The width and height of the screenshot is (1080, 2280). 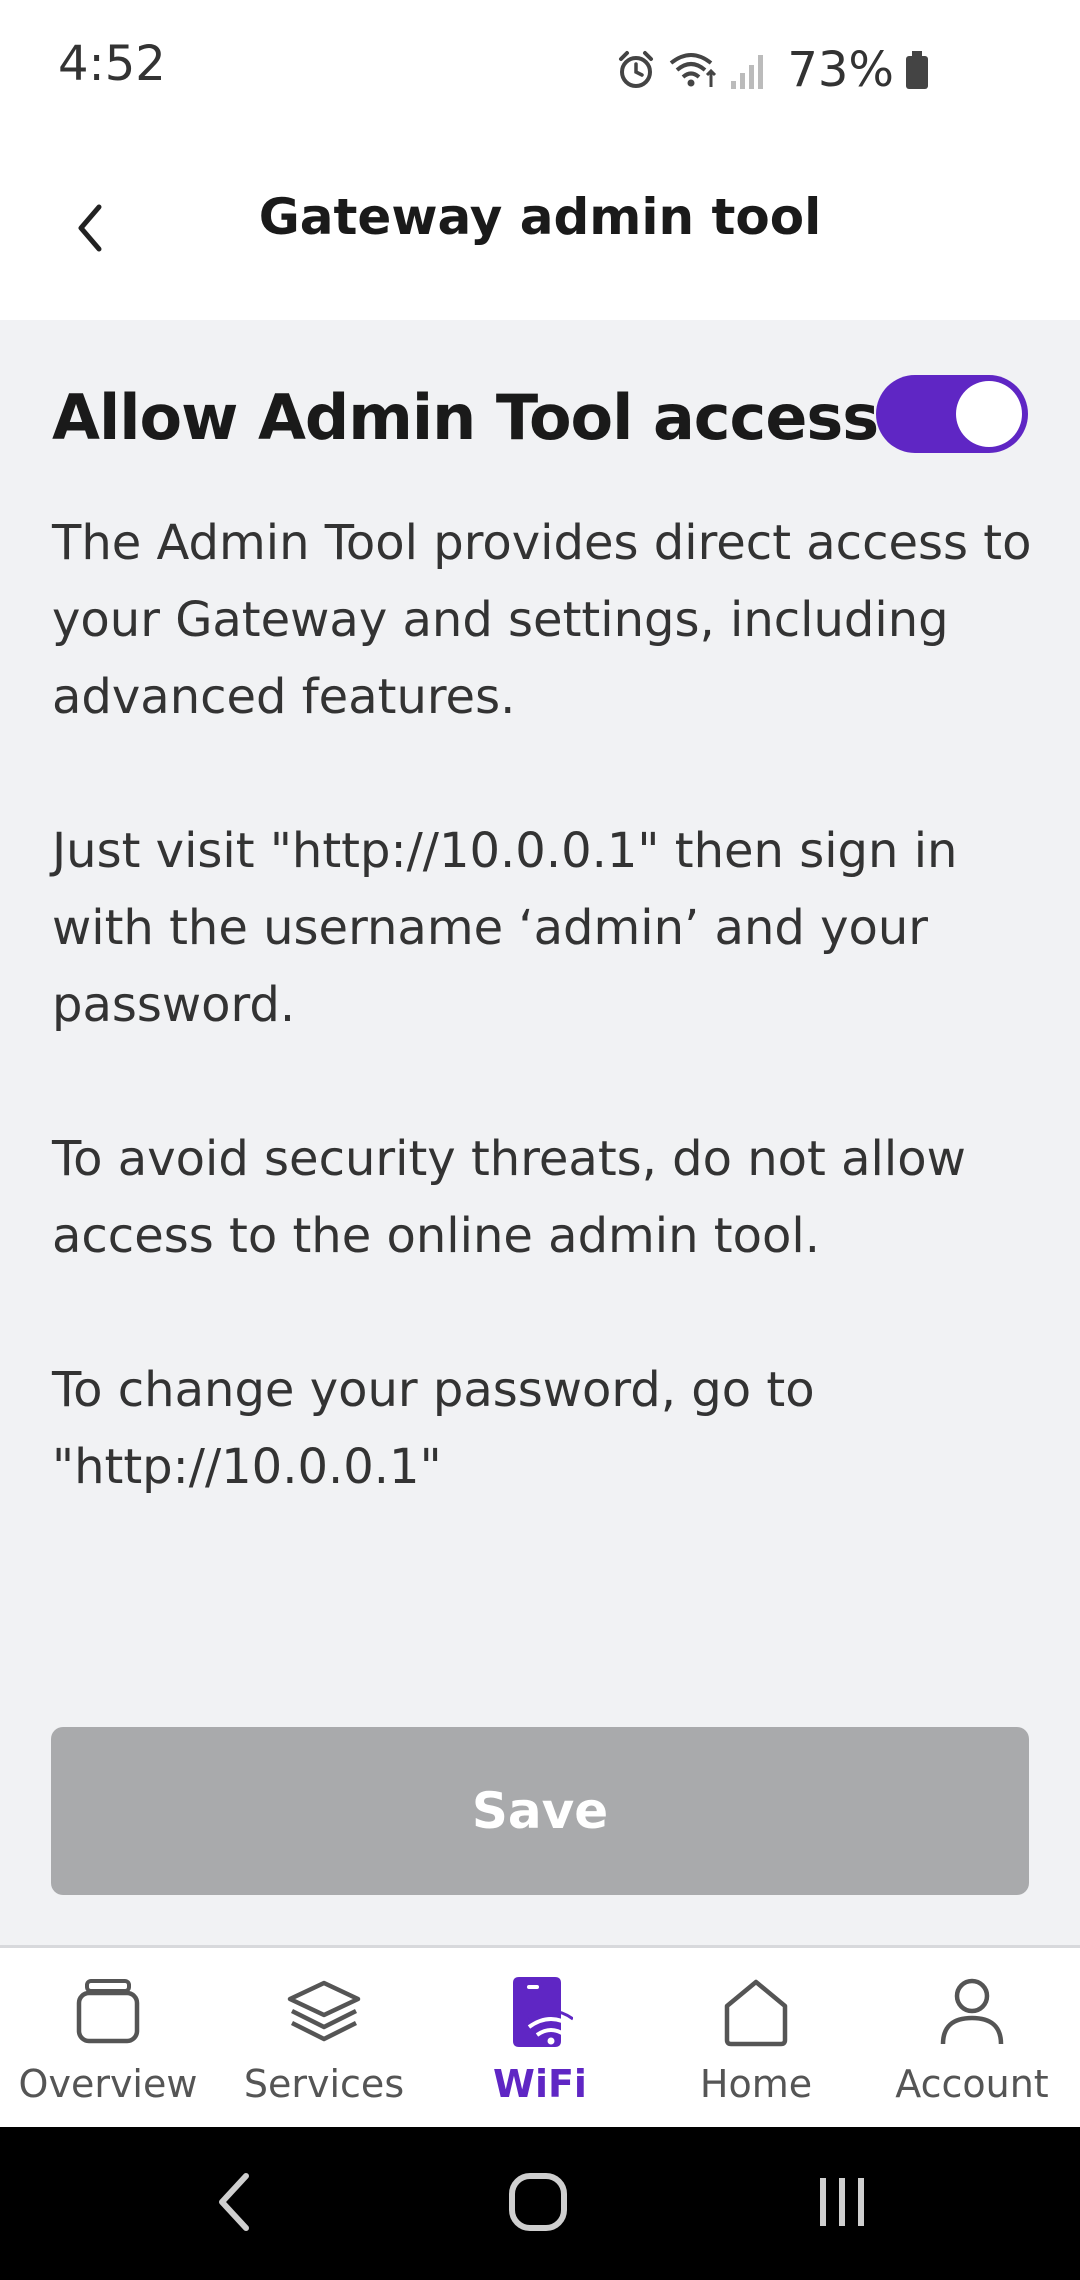 What do you see at coordinates (756, 2012) in the screenshot?
I see `home-icon` at bounding box center [756, 2012].